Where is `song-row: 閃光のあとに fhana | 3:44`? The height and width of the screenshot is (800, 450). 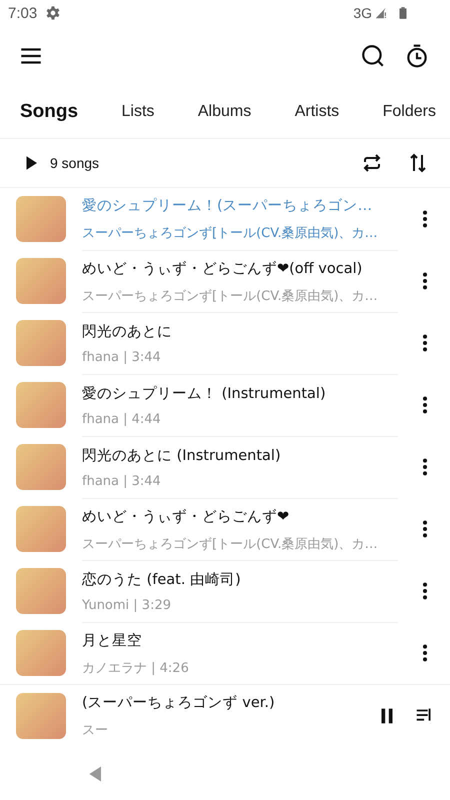
song-row: 閃光のあとに fhana | 3:44 is located at coordinates (225, 343).